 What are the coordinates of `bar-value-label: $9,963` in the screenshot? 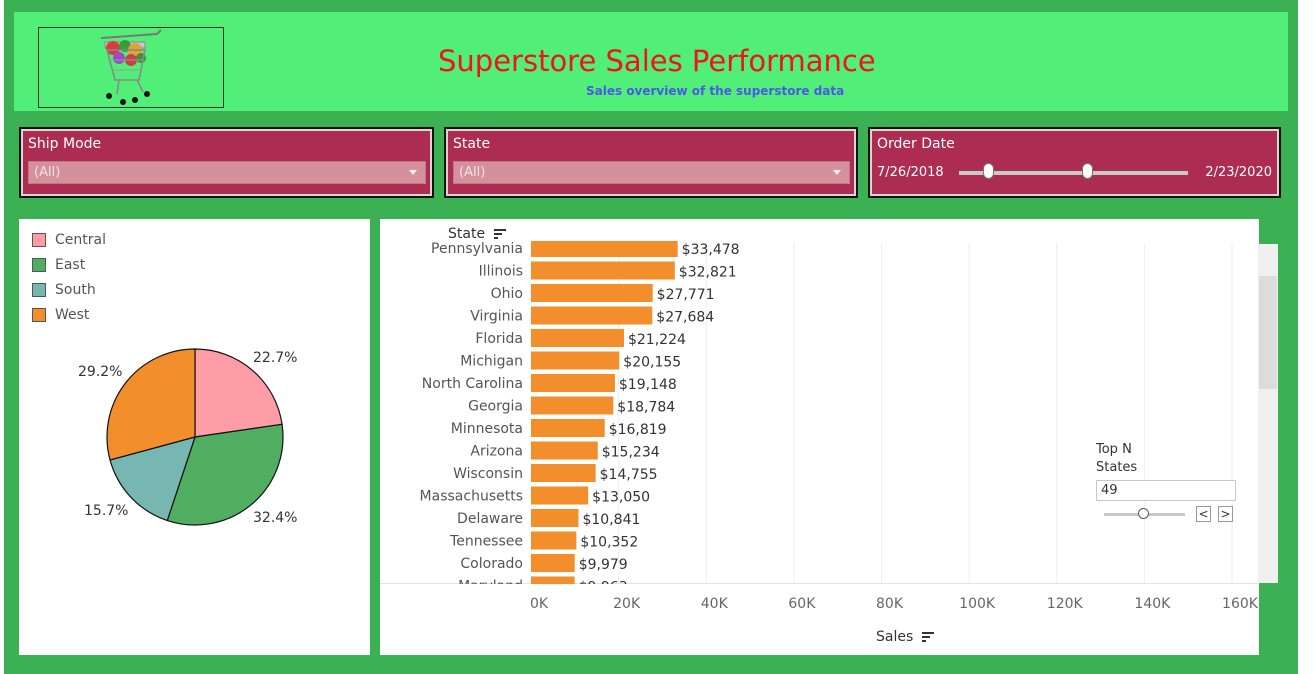 It's located at (603, 588).